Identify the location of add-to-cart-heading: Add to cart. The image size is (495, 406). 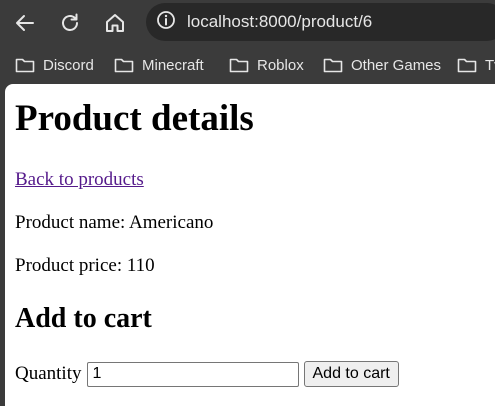
(83, 318).